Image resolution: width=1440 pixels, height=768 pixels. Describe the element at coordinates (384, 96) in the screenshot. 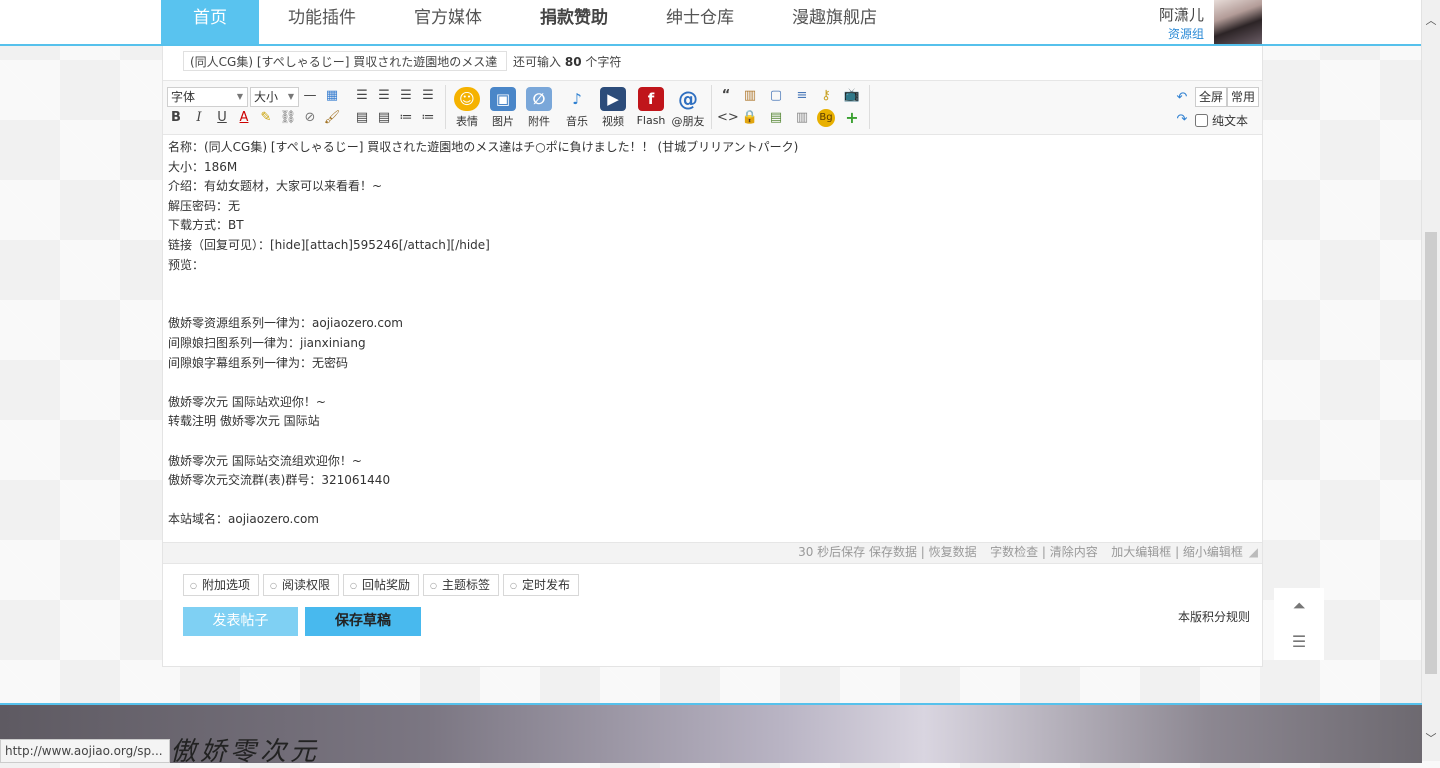

I see `align-center-icon: ☰` at that location.